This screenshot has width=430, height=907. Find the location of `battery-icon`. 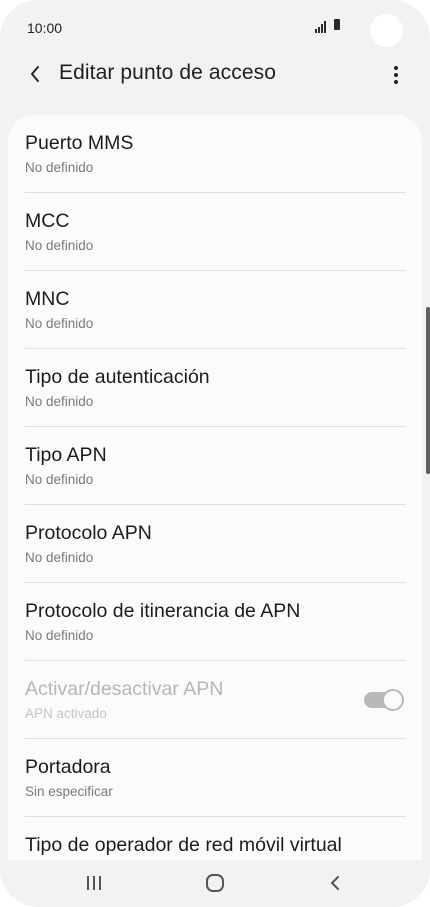

battery-icon is located at coordinates (337, 24).